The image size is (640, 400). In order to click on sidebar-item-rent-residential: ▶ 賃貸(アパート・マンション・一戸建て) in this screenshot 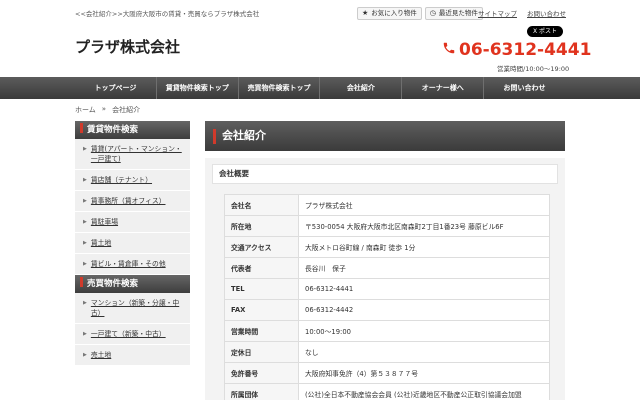, I will do `click(132, 154)`.